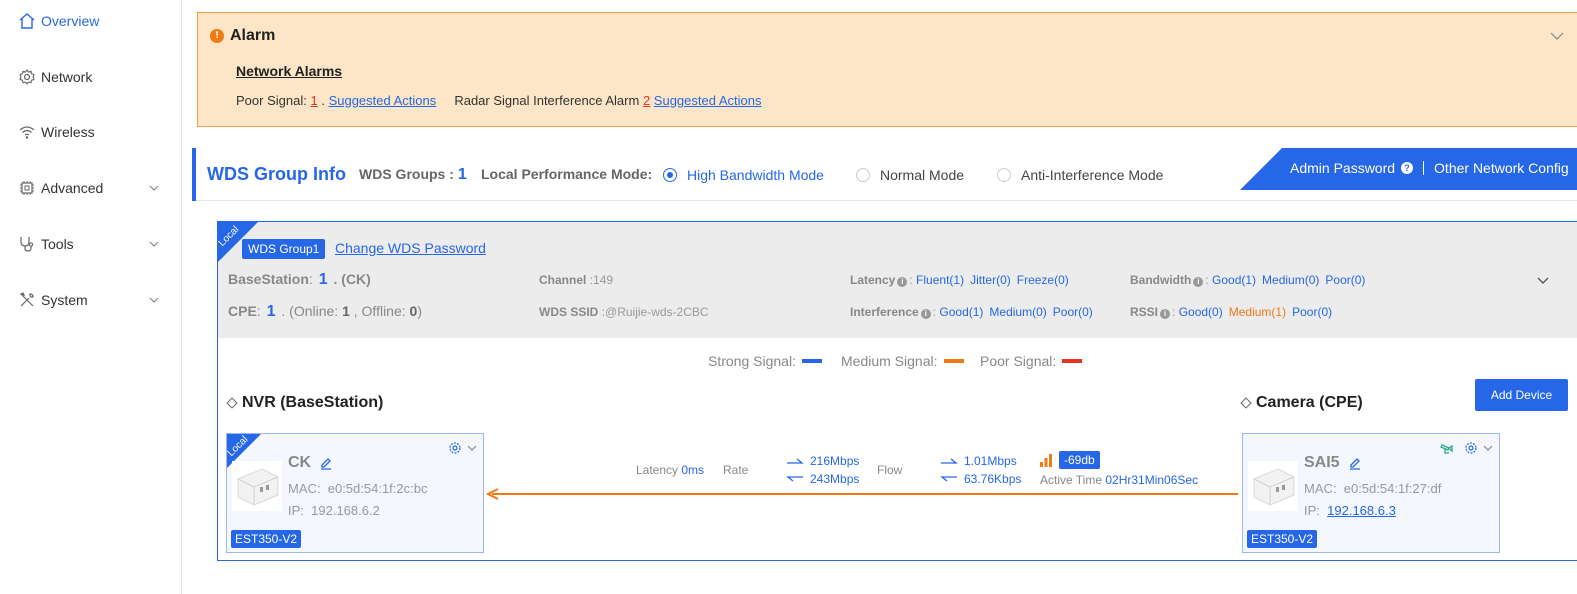 This screenshot has width=1577, height=594. I want to click on flow-down: 63.76Kbps, so click(980, 479).